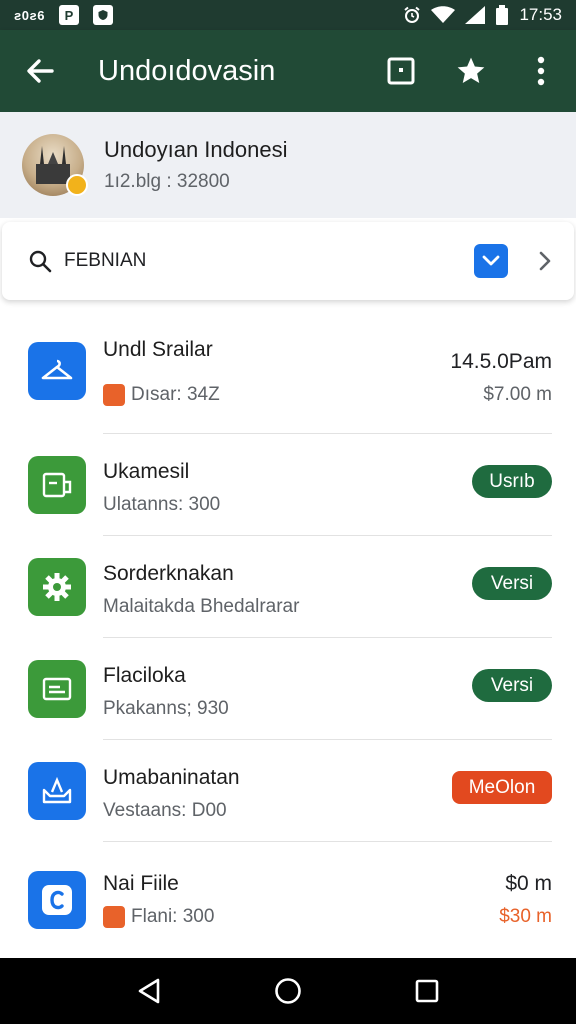 The height and width of the screenshot is (1024, 576). I want to click on person-icon, so click(114, 917).